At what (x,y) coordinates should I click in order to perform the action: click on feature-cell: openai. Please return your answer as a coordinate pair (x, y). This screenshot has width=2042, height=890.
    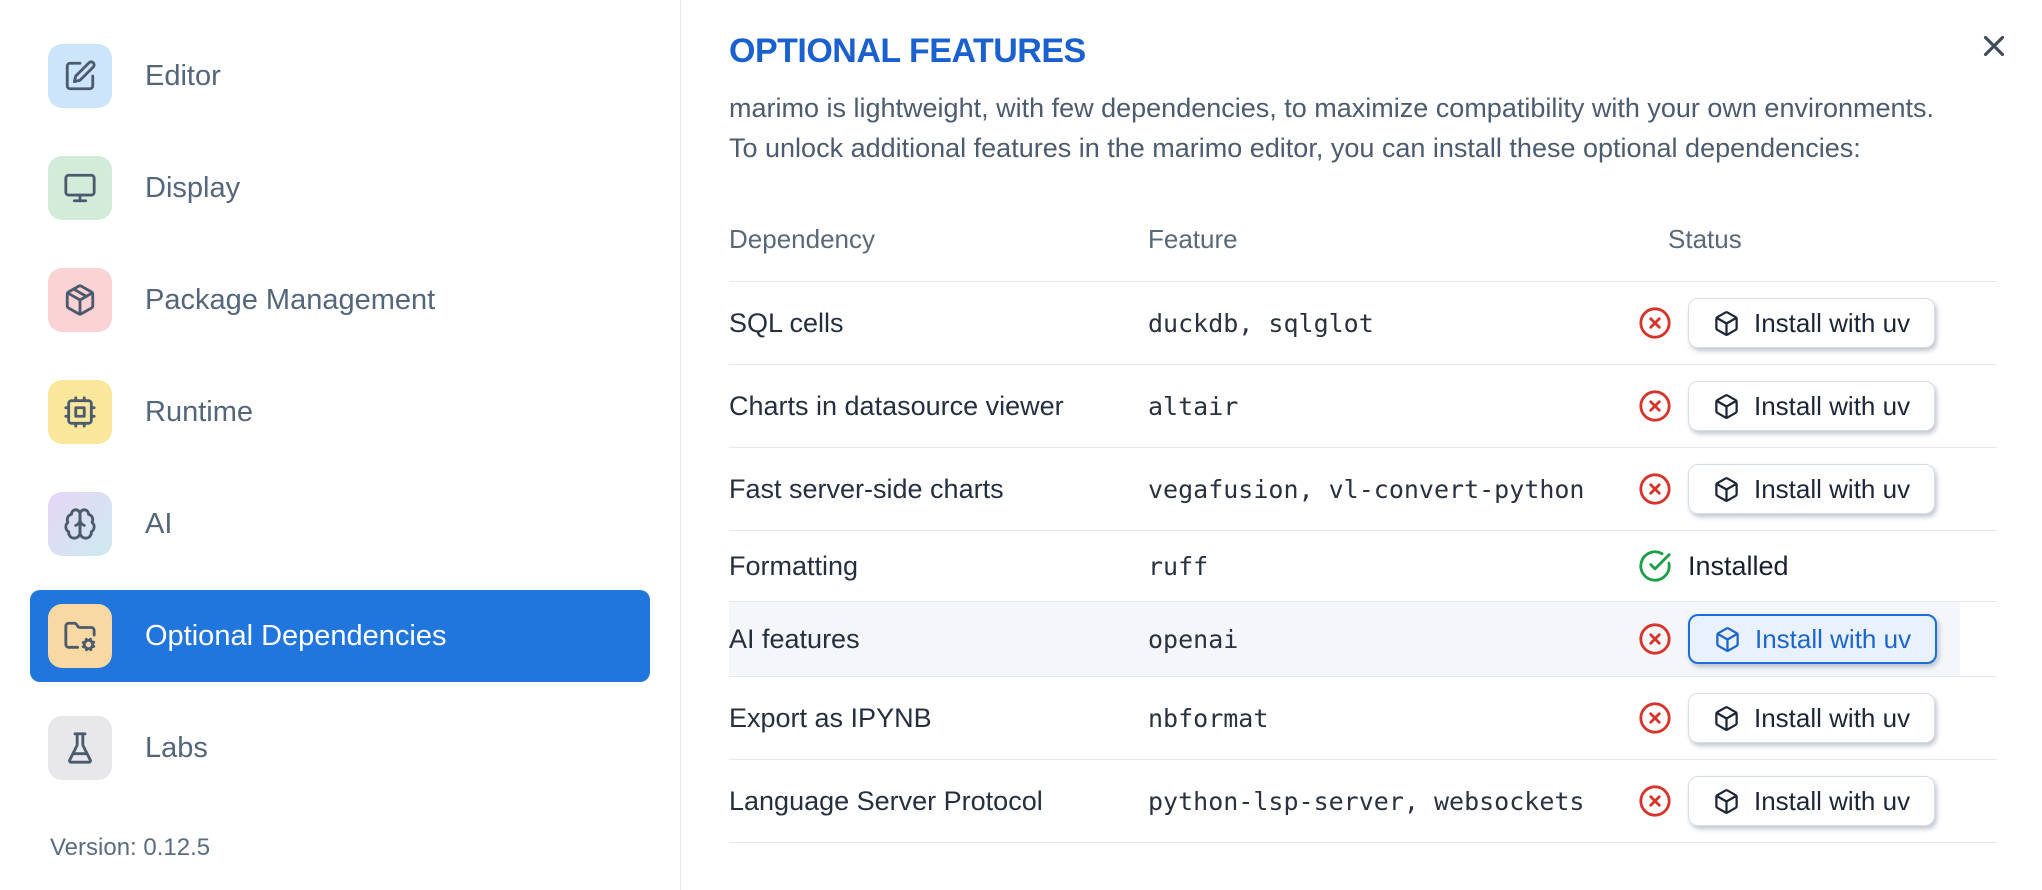
    Looking at the image, I should click on (1193, 639).